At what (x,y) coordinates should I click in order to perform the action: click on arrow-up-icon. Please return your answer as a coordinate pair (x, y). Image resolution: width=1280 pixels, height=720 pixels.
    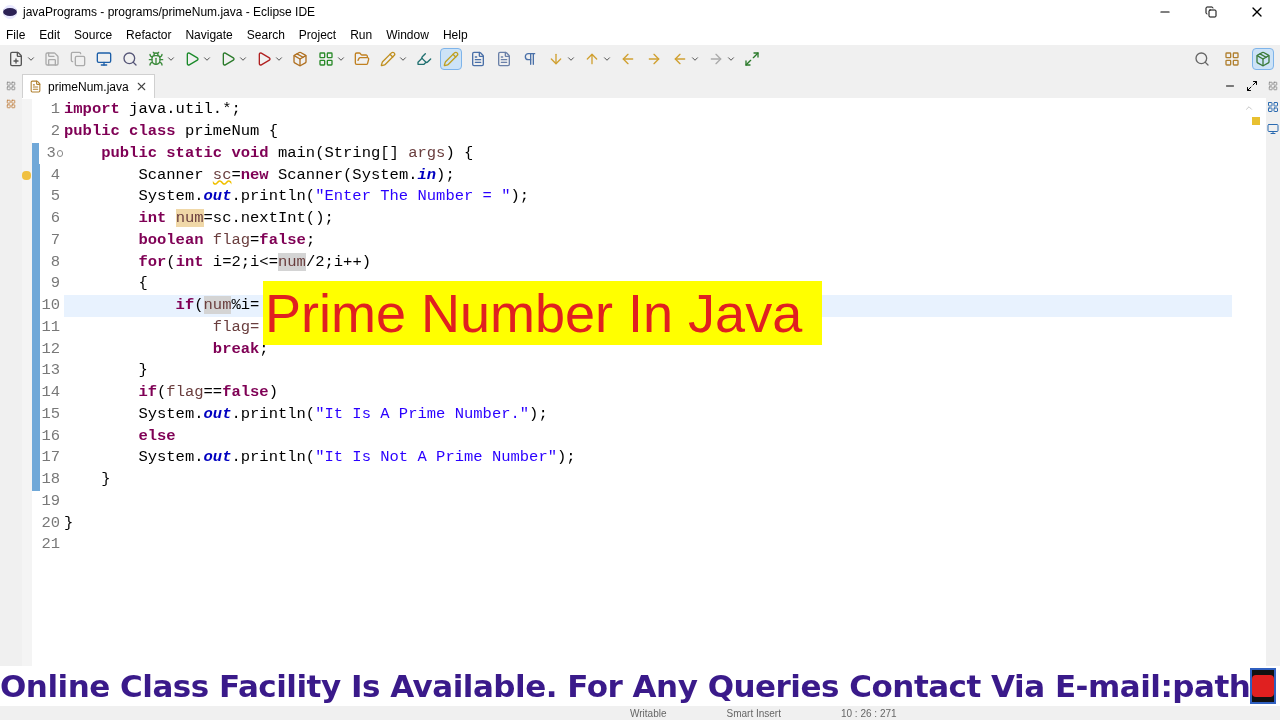
    Looking at the image, I should click on (592, 59).